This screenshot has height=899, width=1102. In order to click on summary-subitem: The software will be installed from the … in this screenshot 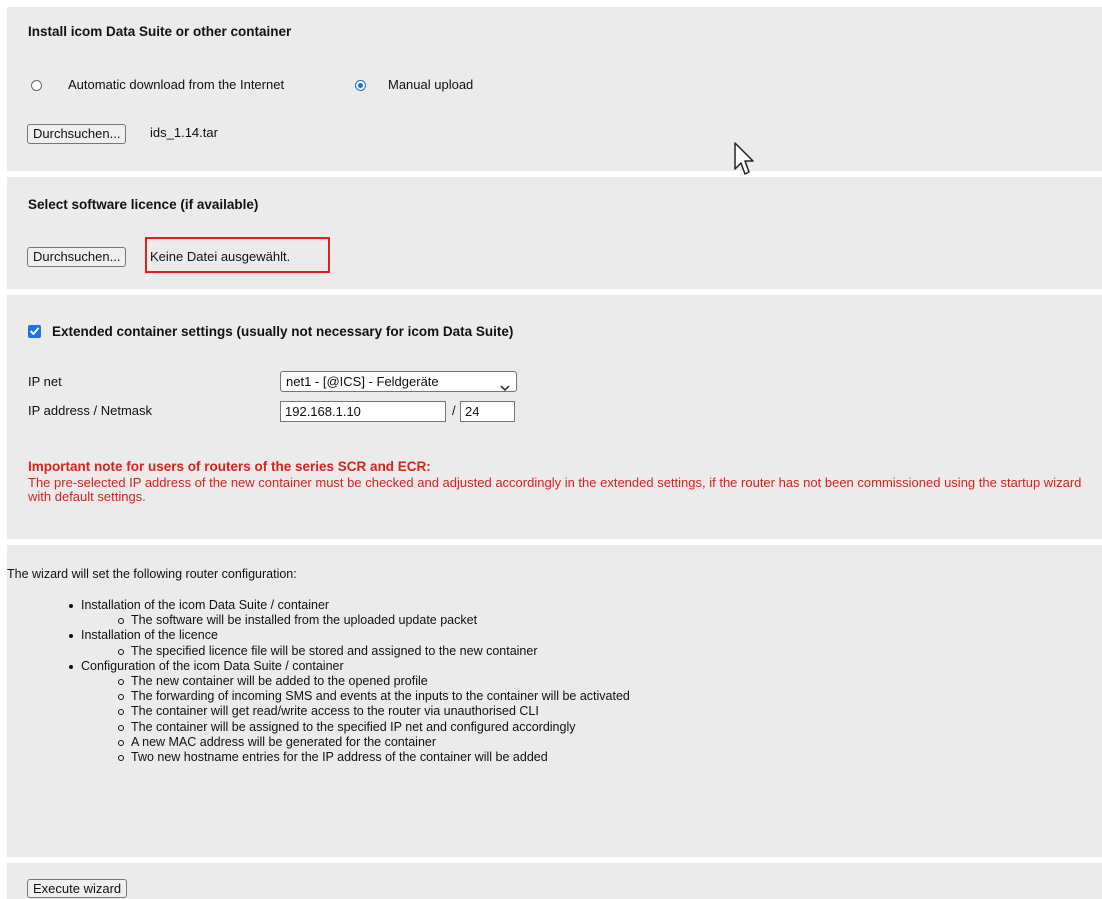, I will do `click(355, 620)`.